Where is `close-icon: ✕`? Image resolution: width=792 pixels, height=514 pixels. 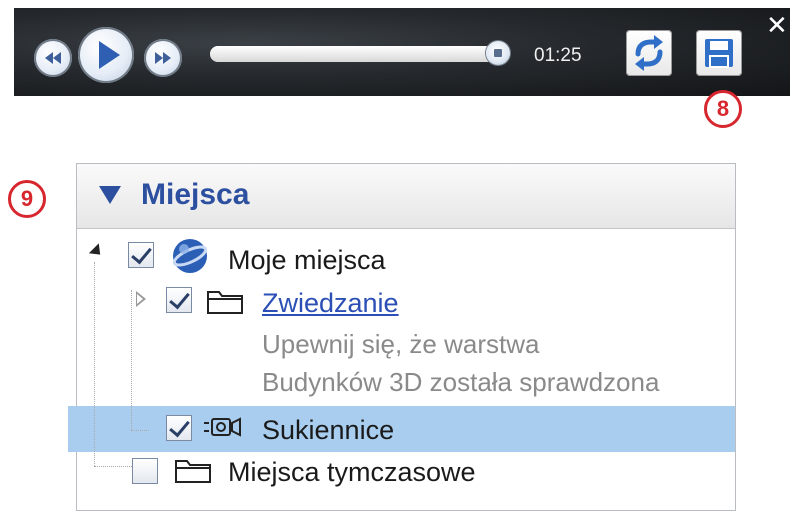
close-icon: ✕ is located at coordinates (777, 25).